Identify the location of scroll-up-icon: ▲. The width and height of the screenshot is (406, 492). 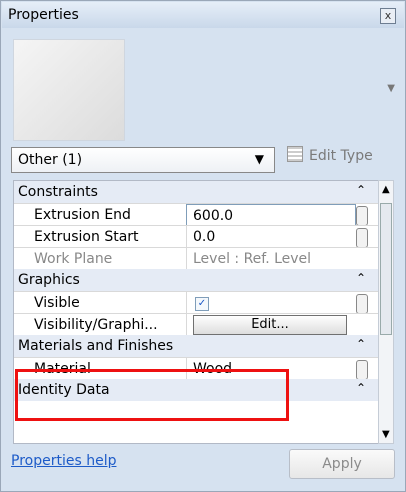
(386, 189).